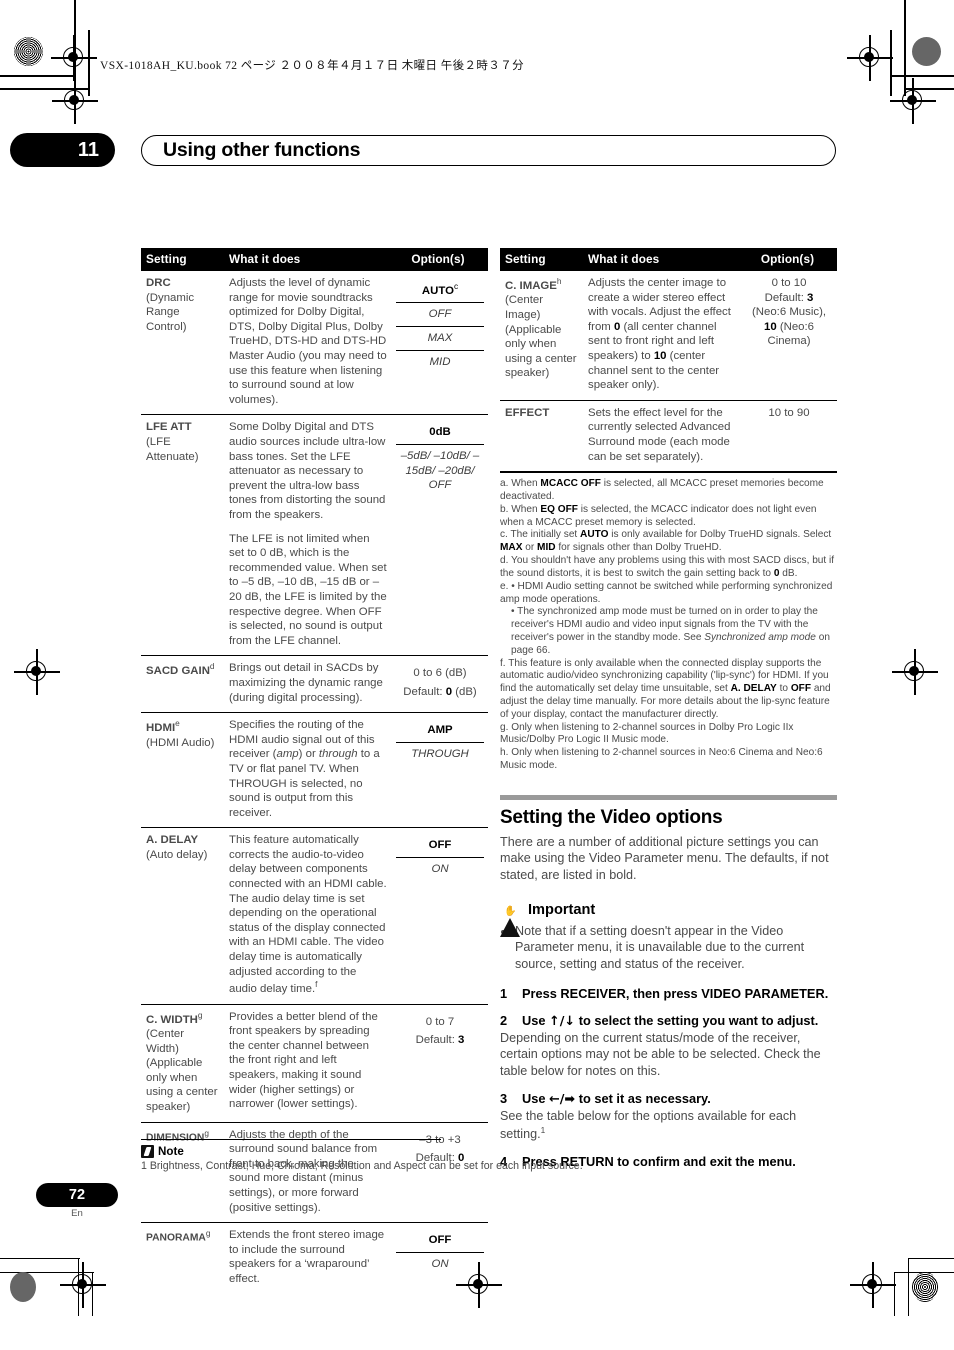 The image size is (954, 1350). Describe the element at coordinates (504, 1021) in the screenshot. I see `step-number: 2` at that location.